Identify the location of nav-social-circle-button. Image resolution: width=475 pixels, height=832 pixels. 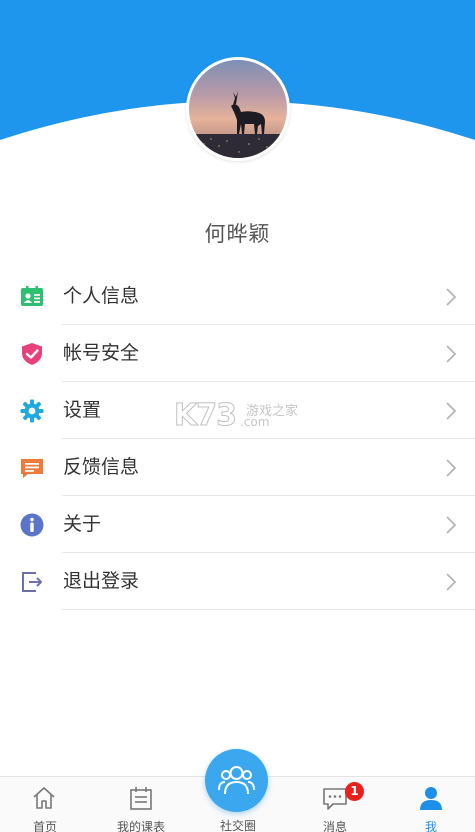
(236, 780).